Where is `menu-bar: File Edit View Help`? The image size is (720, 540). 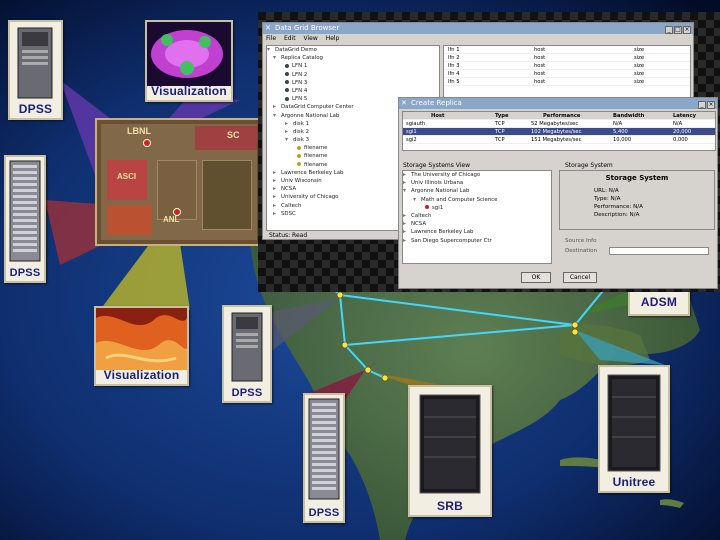
menu-bar: File Edit View Help is located at coordinates (478, 38).